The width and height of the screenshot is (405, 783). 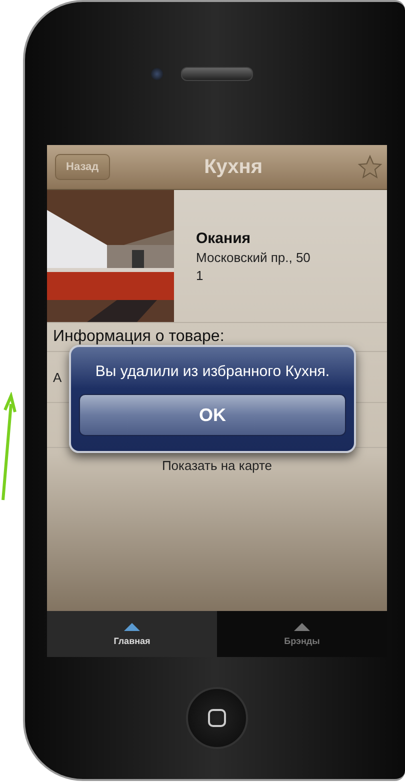 I want to click on back-button: Назад, so click(x=82, y=167).